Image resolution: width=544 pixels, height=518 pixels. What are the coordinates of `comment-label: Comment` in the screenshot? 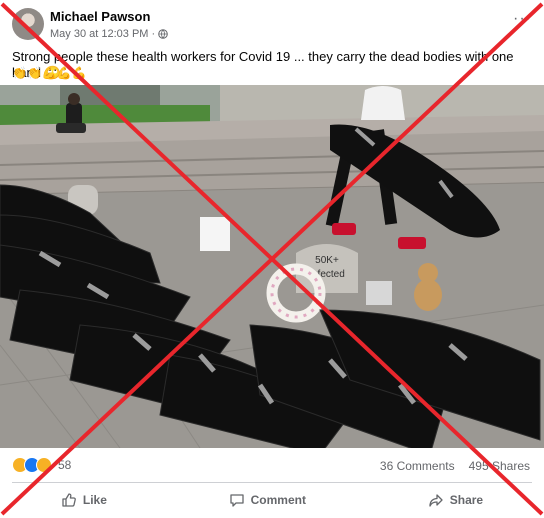 It's located at (278, 500).